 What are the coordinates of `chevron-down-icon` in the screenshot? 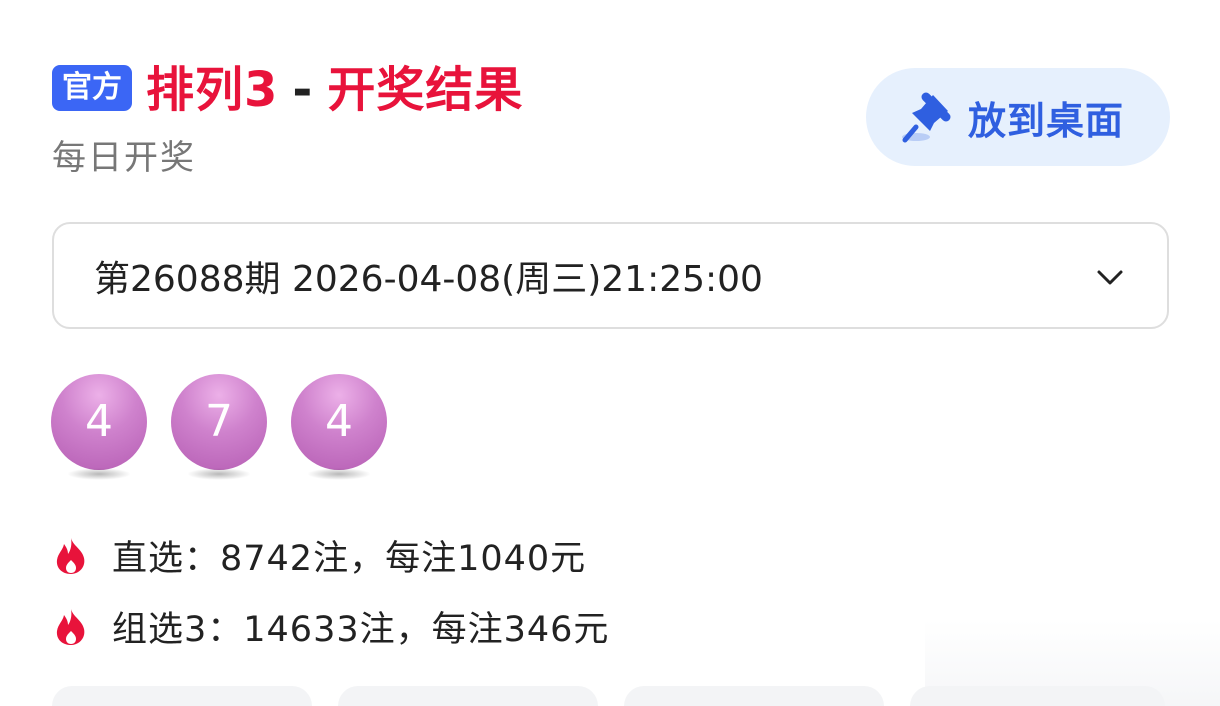 It's located at (1110, 277).